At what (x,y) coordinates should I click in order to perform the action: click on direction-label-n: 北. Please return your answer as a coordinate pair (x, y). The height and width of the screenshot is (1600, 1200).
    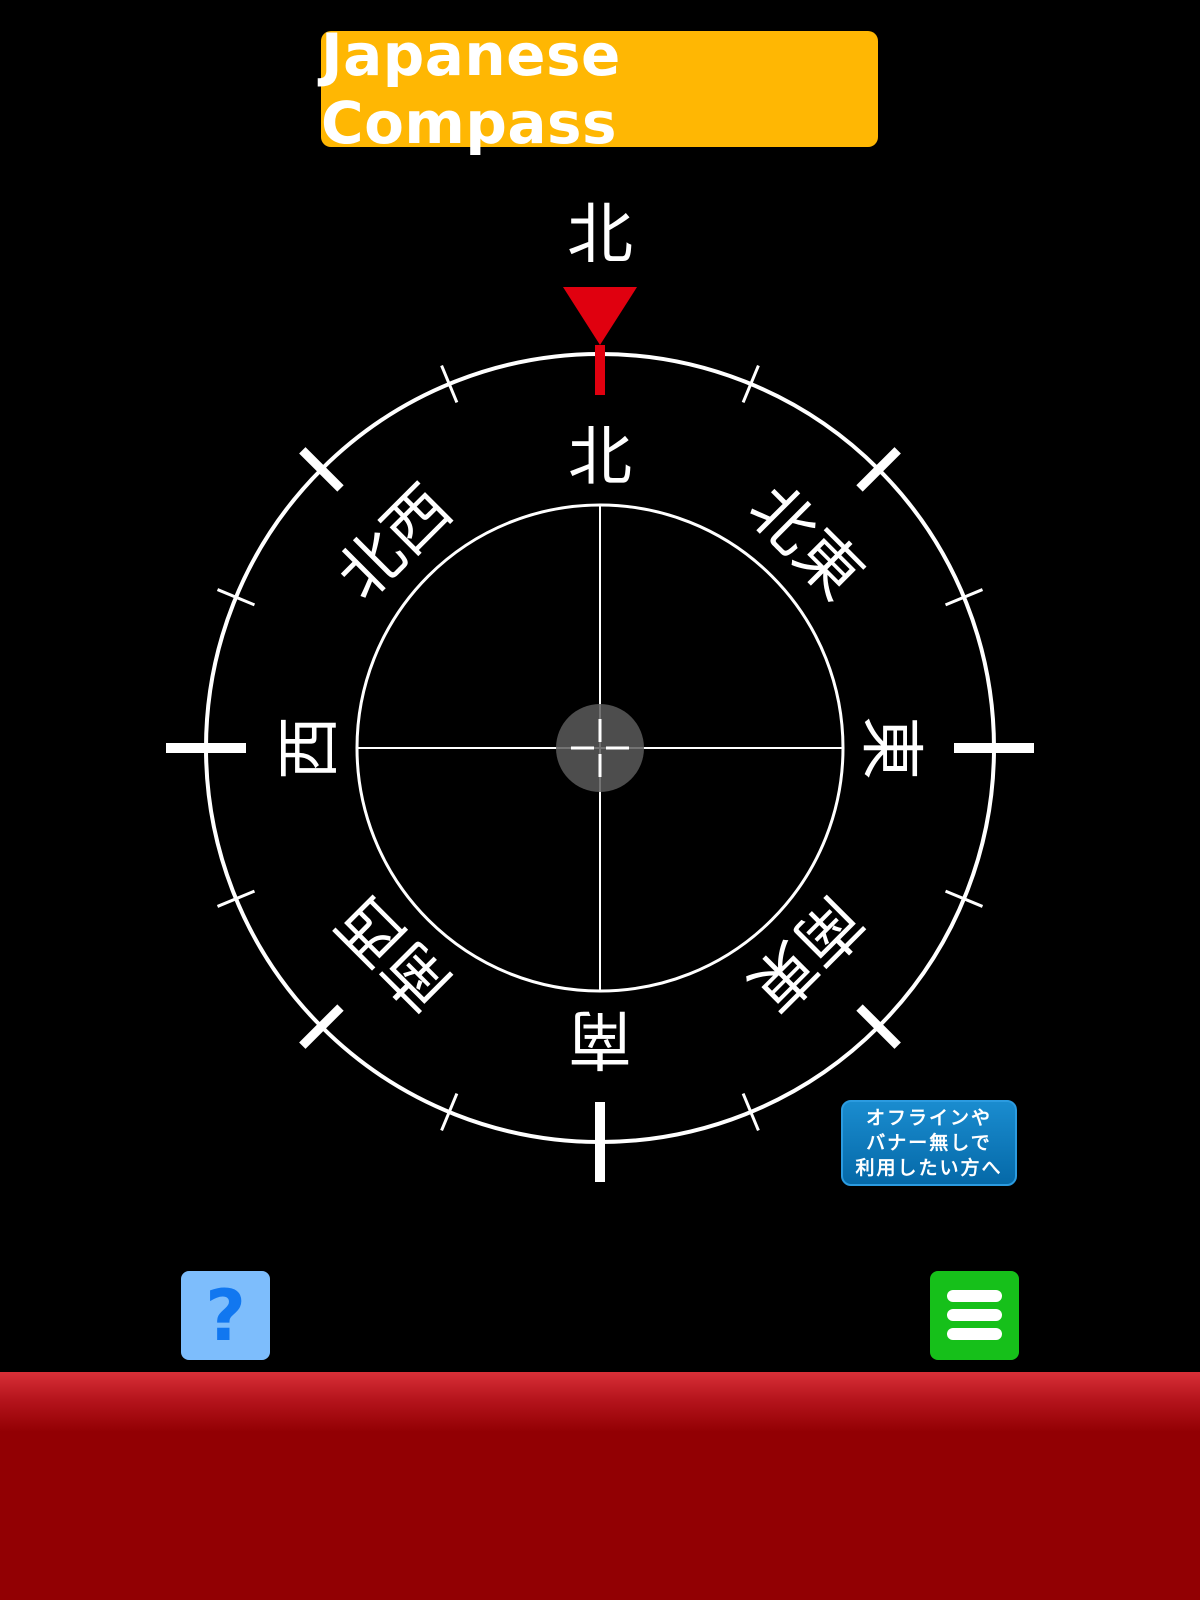
    Looking at the image, I should click on (600, 458).